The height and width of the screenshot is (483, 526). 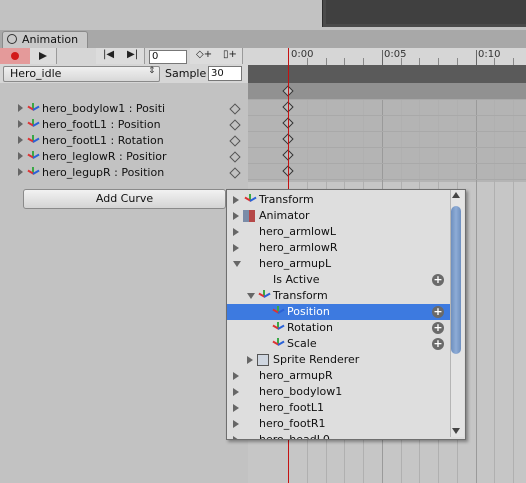 I want to click on popup-item-label: Scale, so click(x=302, y=343).